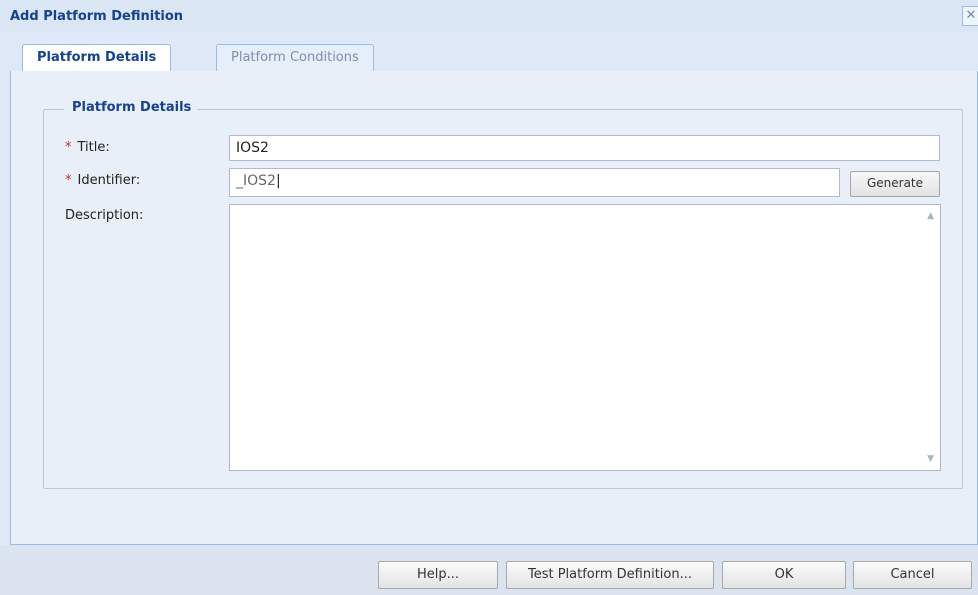 The image size is (978, 595). I want to click on ok-button: OK, so click(784, 575).